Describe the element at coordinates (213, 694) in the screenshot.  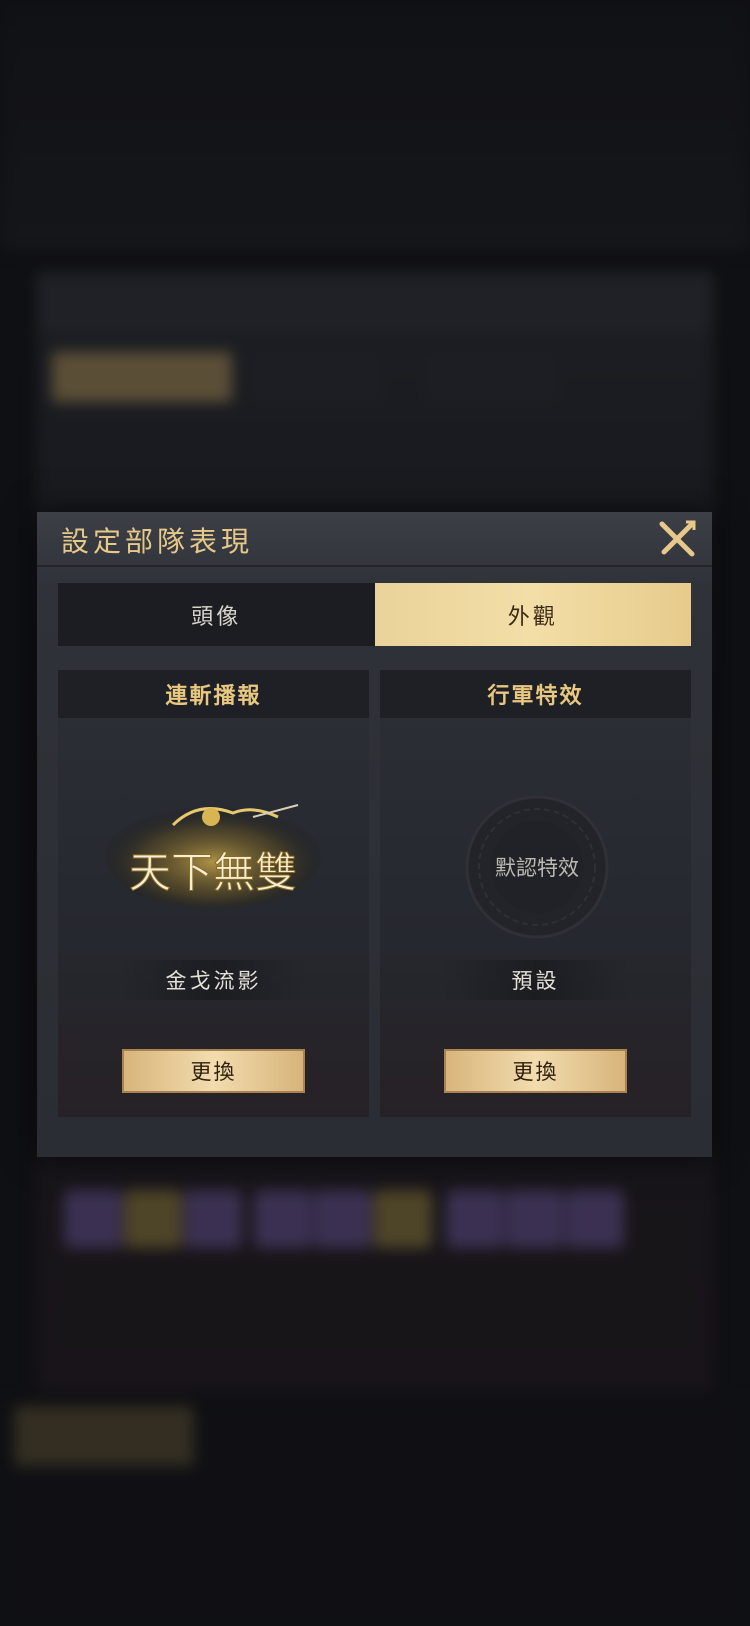
I see `card-title: 連斬播報` at that location.